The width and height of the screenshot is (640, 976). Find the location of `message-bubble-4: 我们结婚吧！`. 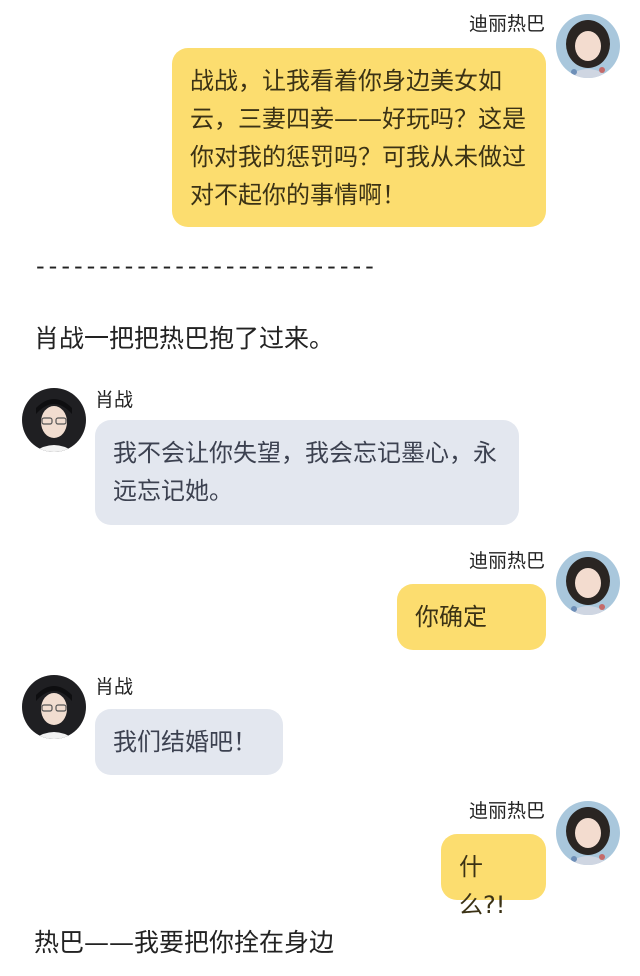

message-bubble-4: 我们结婚吧！ is located at coordinates (189, 742).